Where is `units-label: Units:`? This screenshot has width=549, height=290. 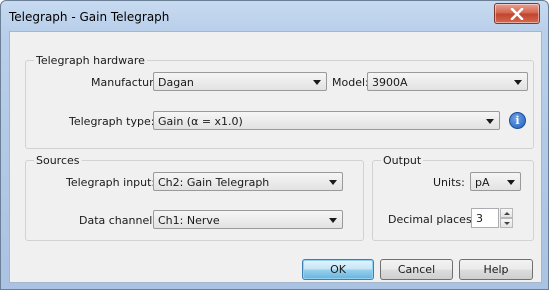 units-label: Units: is located at coordinates (449, 182).